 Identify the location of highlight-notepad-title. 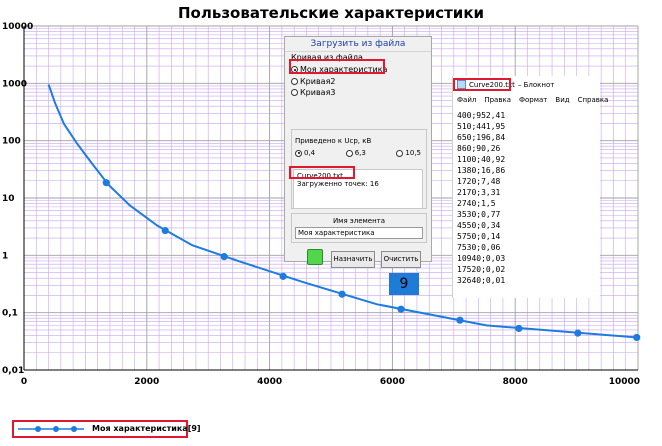
(482, 84).